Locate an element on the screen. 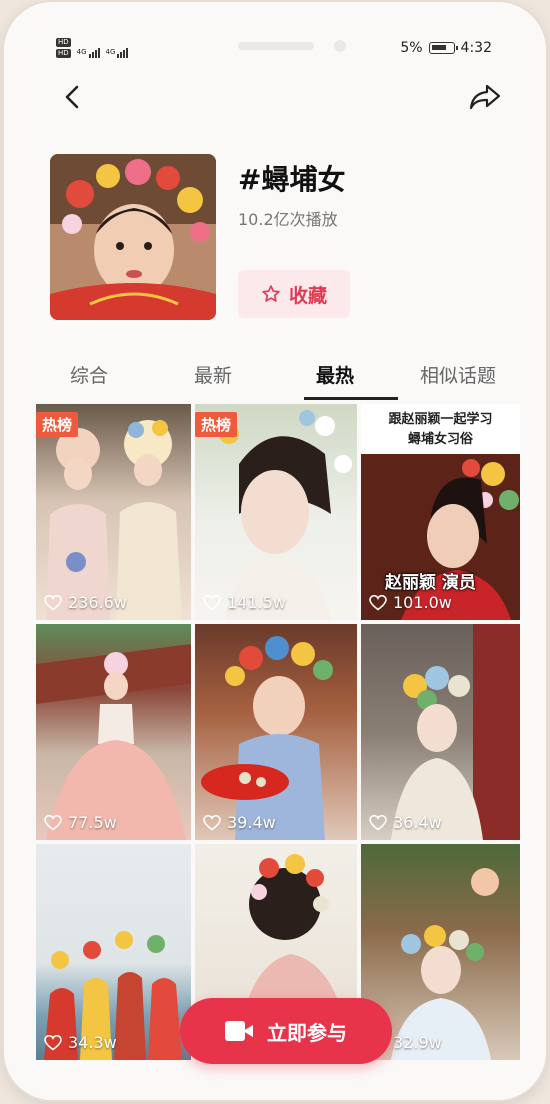 This screenshot has height=1104, width=550. tab-similar-topics: 相似话题 is located at coordinates (458, 374).